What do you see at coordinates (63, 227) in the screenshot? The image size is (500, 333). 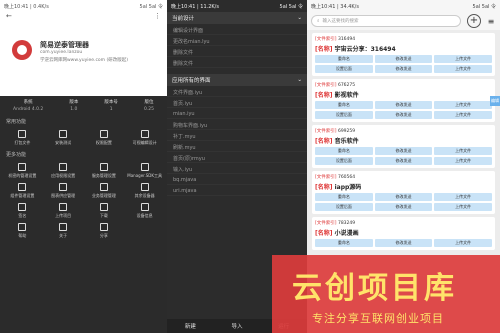 I see `about-icon` at bounding box center [63, 227].